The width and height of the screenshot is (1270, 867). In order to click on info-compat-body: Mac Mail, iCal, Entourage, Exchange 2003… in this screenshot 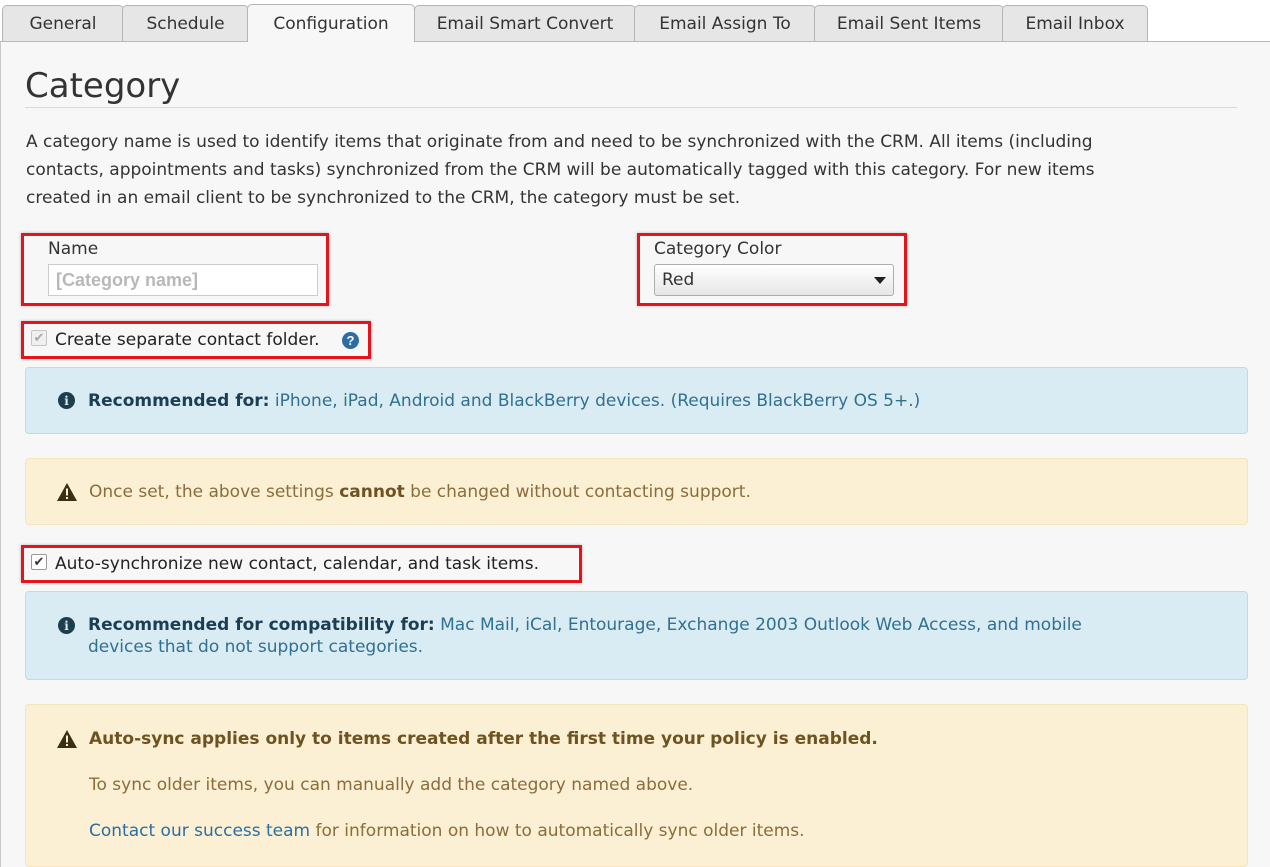, I will do `click(758, 625)`.